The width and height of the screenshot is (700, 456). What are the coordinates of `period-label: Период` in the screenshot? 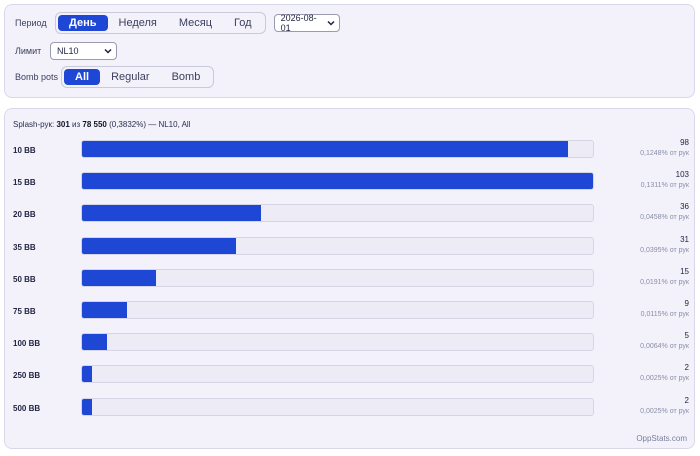 It's located at (31, 23).